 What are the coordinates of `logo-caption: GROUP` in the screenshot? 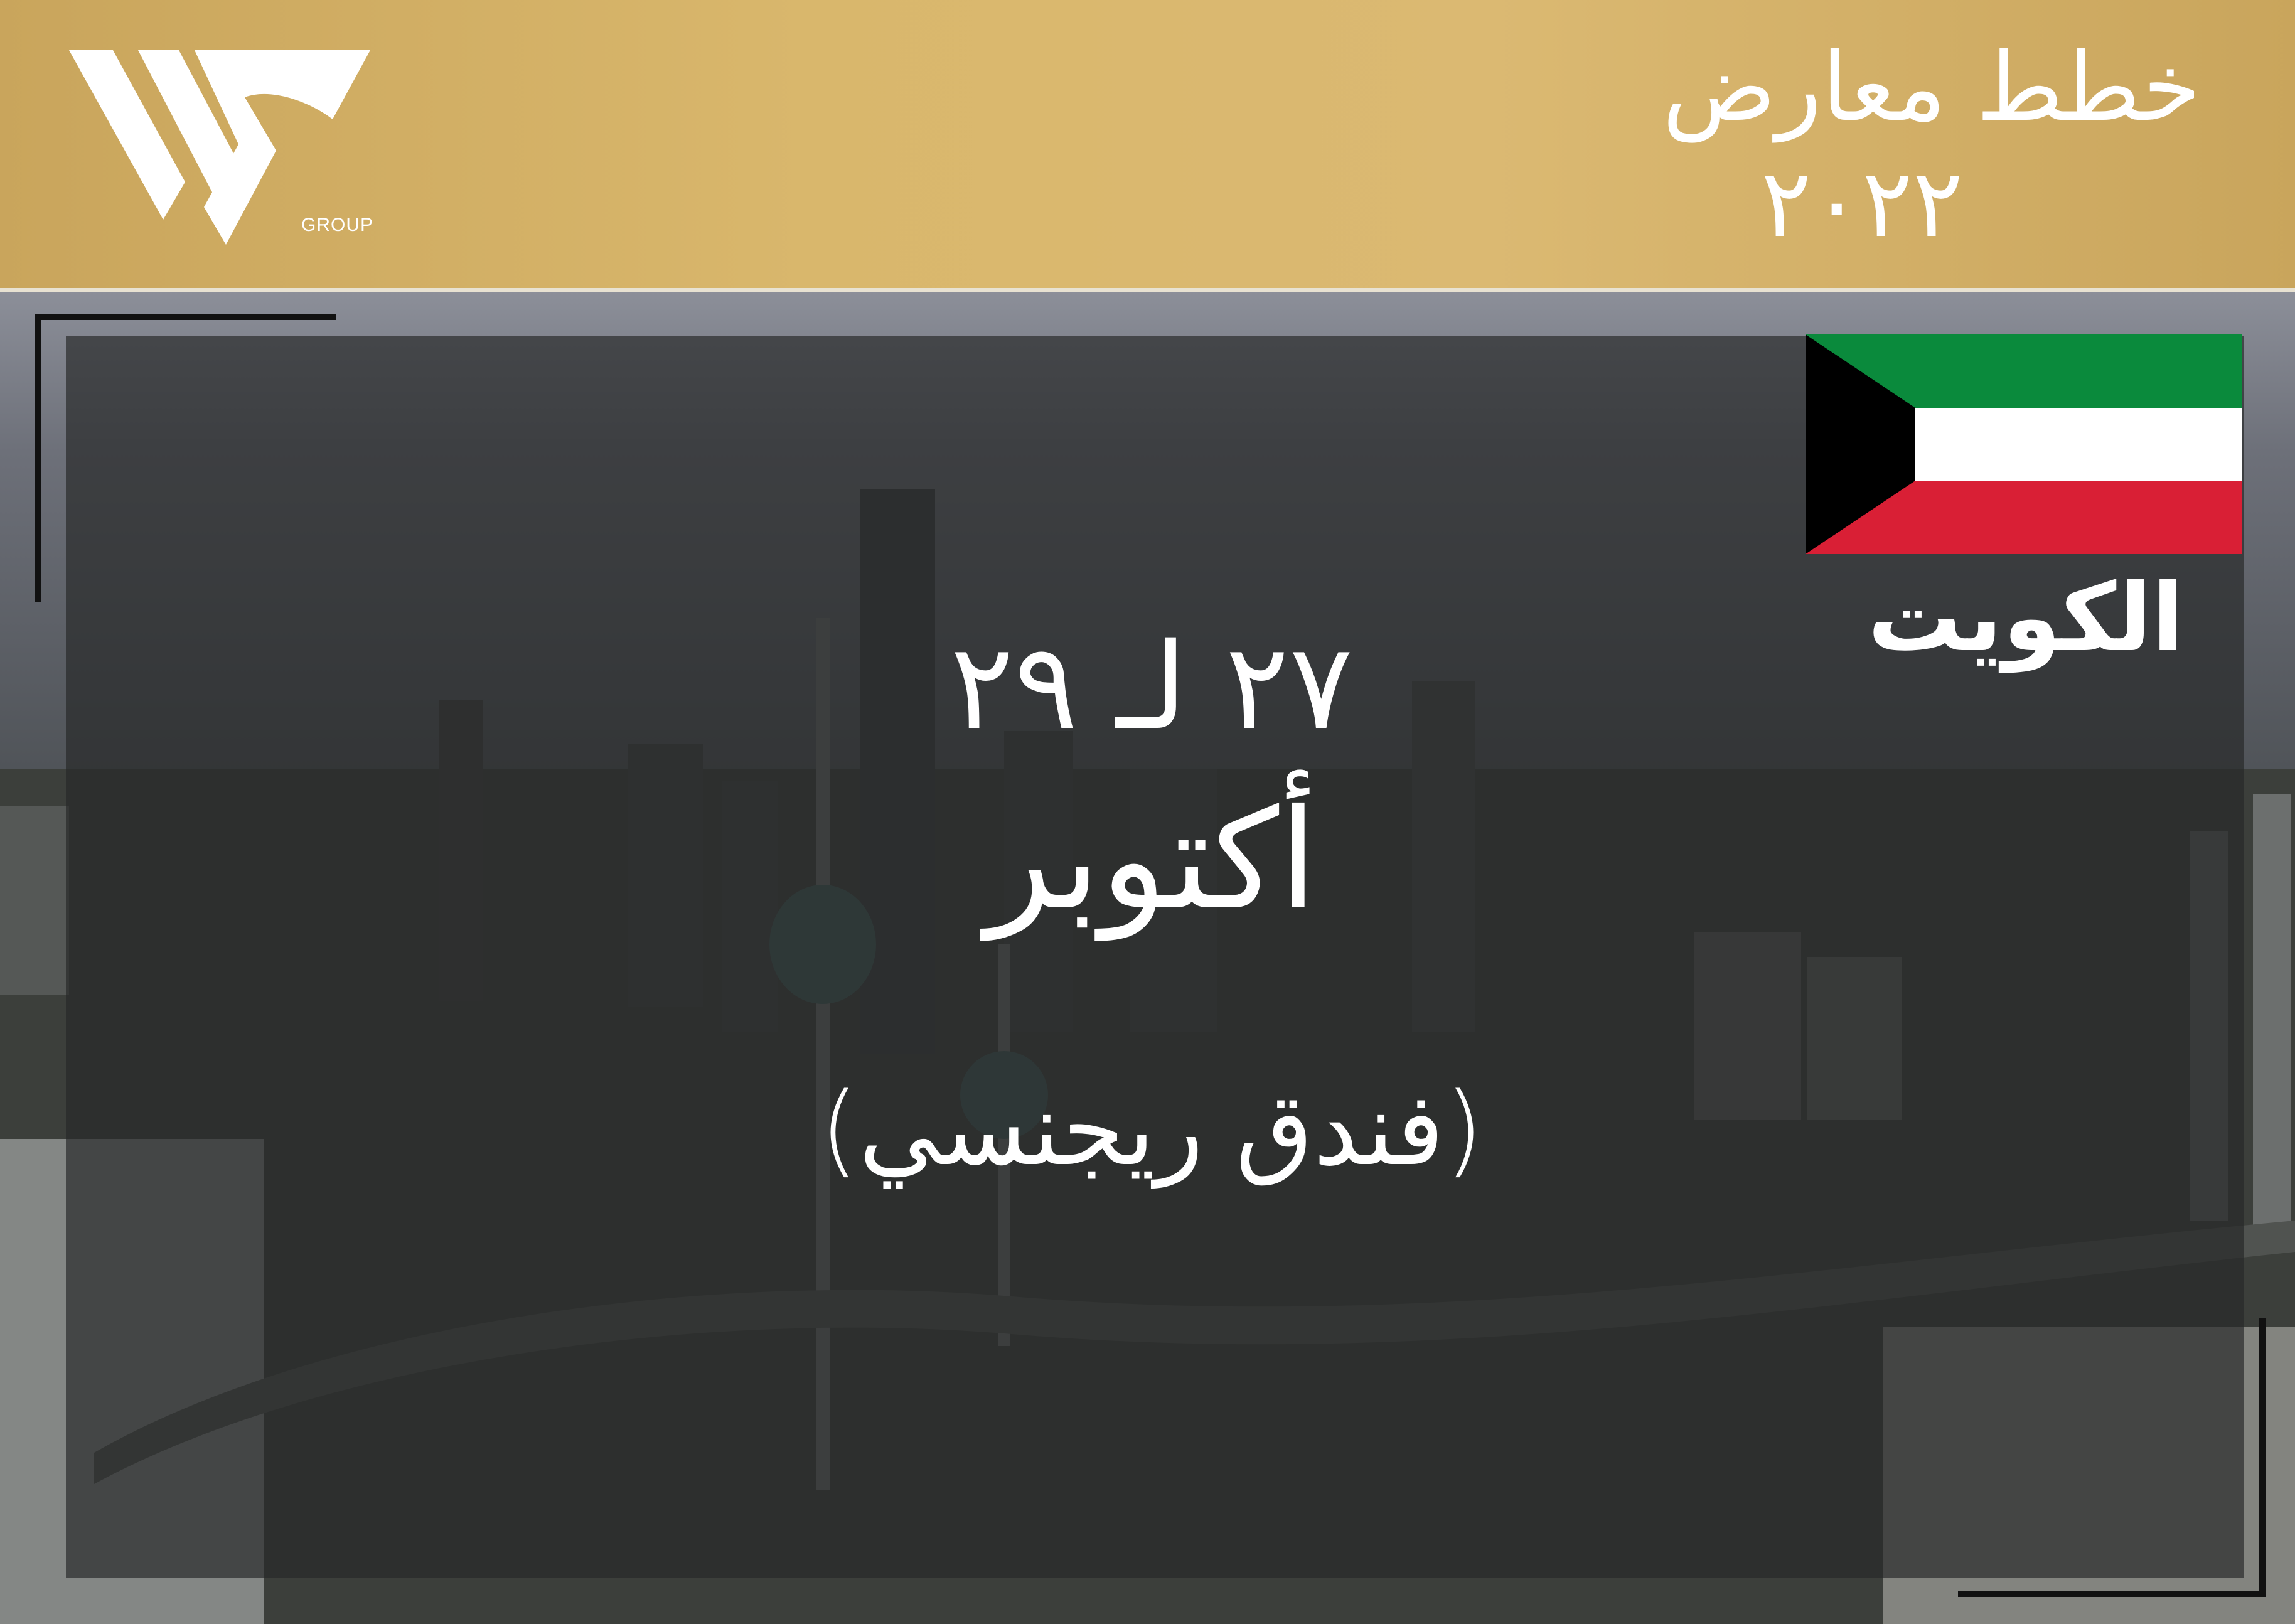 It's located at (337, 225).